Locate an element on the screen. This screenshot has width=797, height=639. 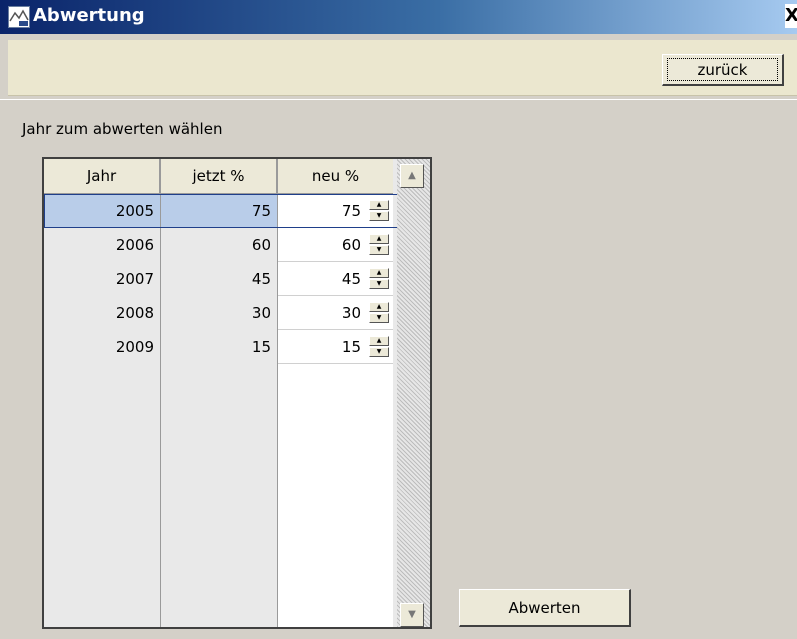
header-jetzt: jetzt % is located at coordinates (219, 176).